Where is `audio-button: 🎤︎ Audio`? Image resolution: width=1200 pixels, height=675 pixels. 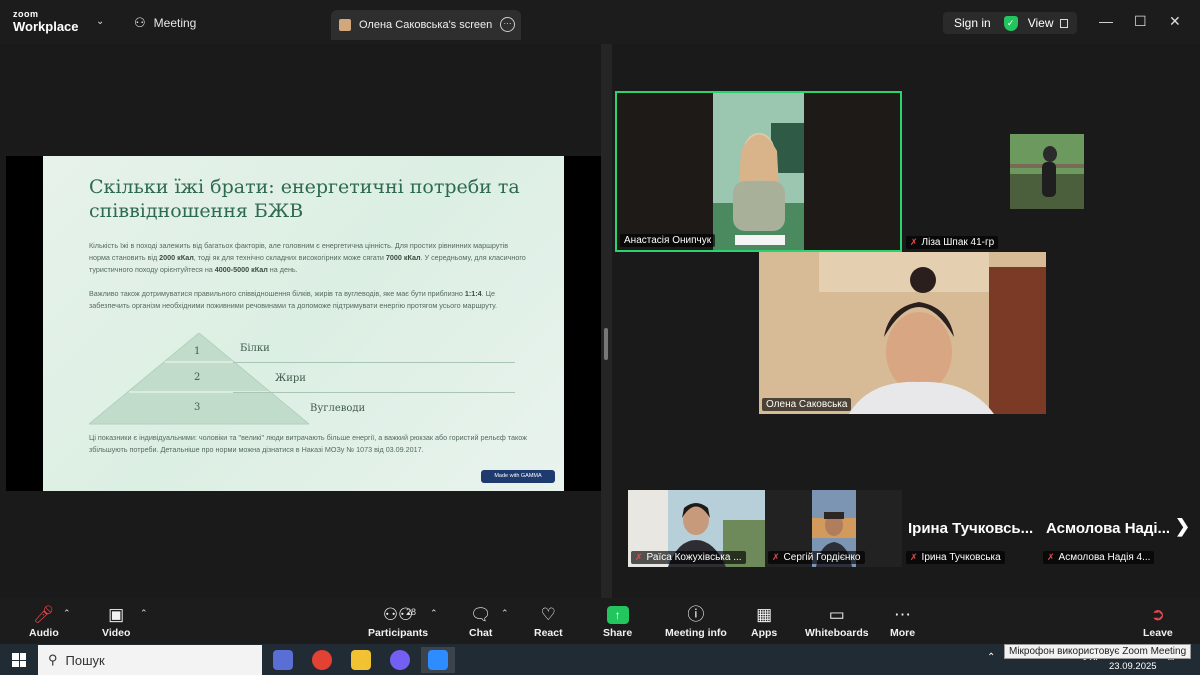
audio-button: 🎤︎ Audio is located at coordinates (44, 621).